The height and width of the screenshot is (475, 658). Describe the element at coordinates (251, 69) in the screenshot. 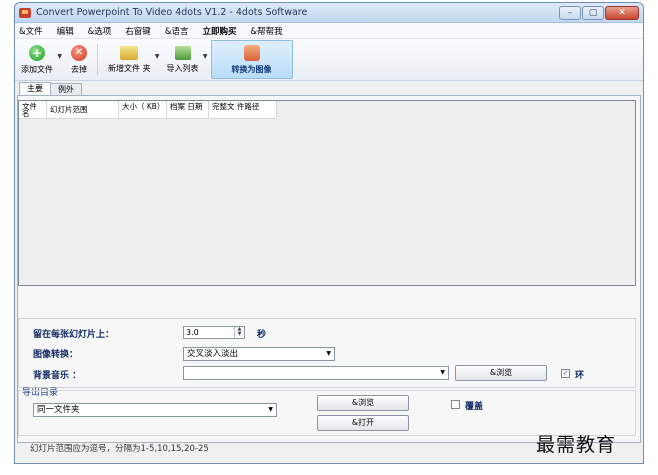

I see `convert-label: 转换为图像` at that location.